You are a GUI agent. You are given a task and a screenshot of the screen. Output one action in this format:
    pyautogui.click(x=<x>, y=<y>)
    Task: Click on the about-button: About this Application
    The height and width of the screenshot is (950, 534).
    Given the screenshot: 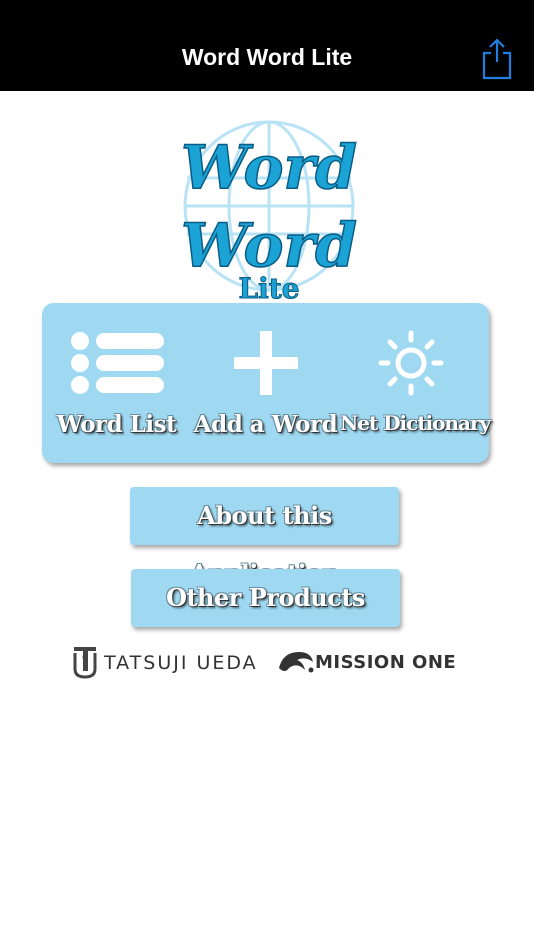 What is the action you would take?
    pyautogui.click(x=264, y=537)
    